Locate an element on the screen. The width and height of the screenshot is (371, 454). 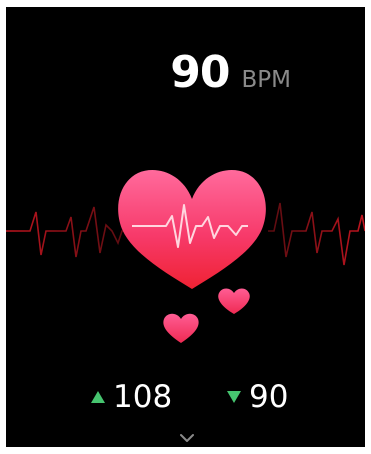
max-heart-rate-value: 108 is located at coordinates (143, 397).